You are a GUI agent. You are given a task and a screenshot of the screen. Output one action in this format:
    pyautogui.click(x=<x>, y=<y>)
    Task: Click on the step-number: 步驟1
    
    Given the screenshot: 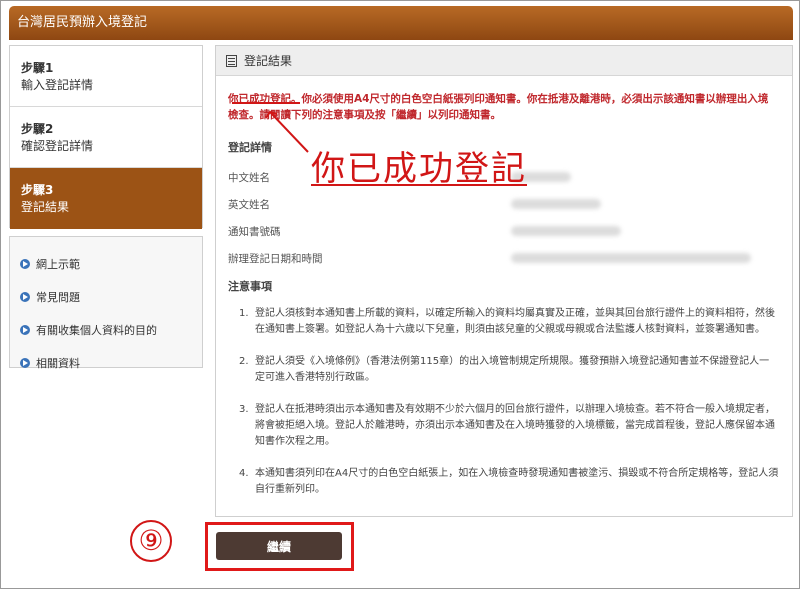 What is the action you would take?
    pyautogui.click(x=37, y=68)
    